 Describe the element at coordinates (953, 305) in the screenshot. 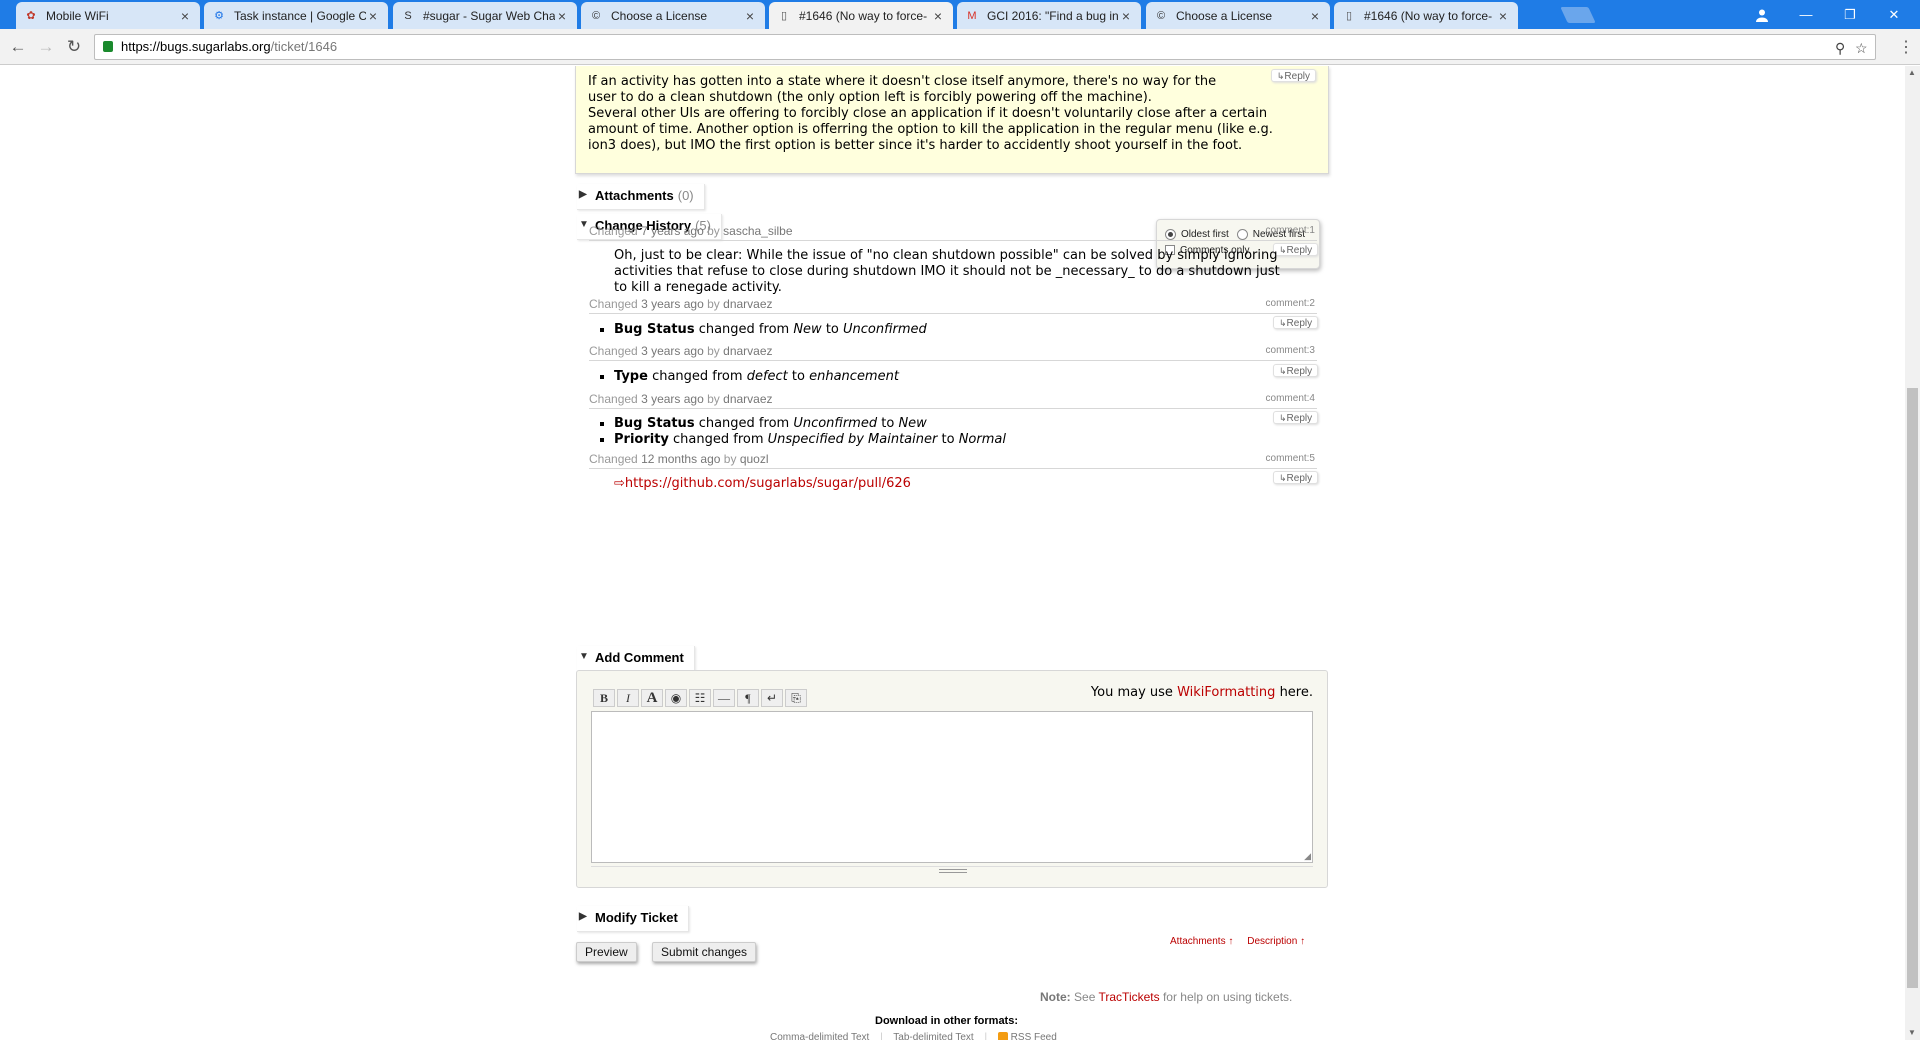

I see `change-header: Changed 3 years ago by dnarvaez comment:2` at that location.